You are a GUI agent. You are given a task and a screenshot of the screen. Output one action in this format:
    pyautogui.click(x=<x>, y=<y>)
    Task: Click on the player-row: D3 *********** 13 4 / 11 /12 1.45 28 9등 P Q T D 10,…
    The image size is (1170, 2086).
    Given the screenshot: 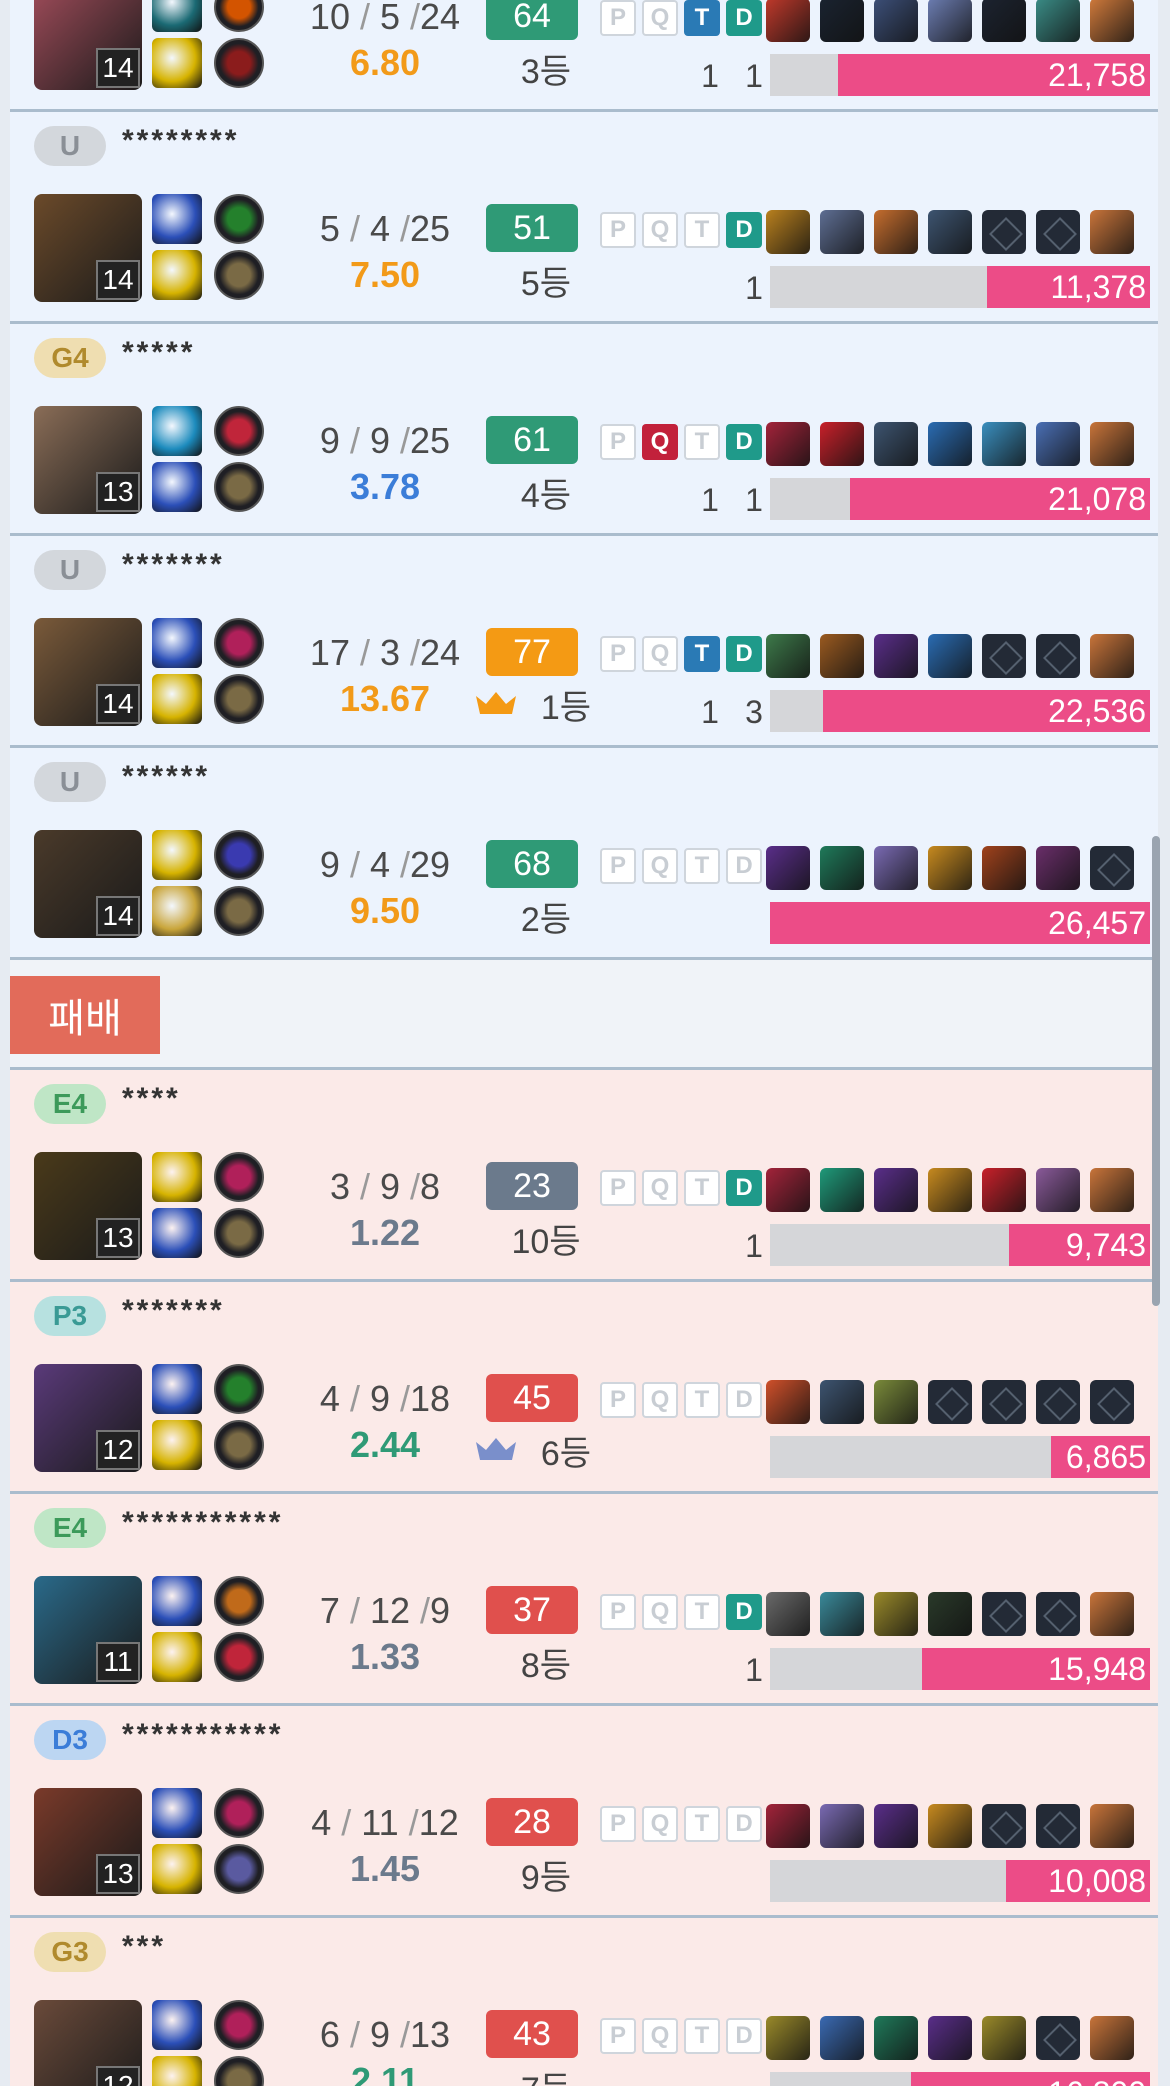 What is the action you would take?
    pyautogui.click(x=584, y=1812)
    